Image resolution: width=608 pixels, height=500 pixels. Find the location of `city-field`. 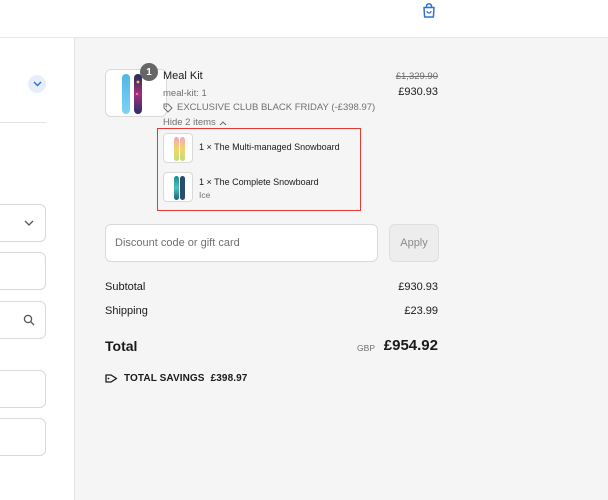

city-field is located at coordinates (23, 389).